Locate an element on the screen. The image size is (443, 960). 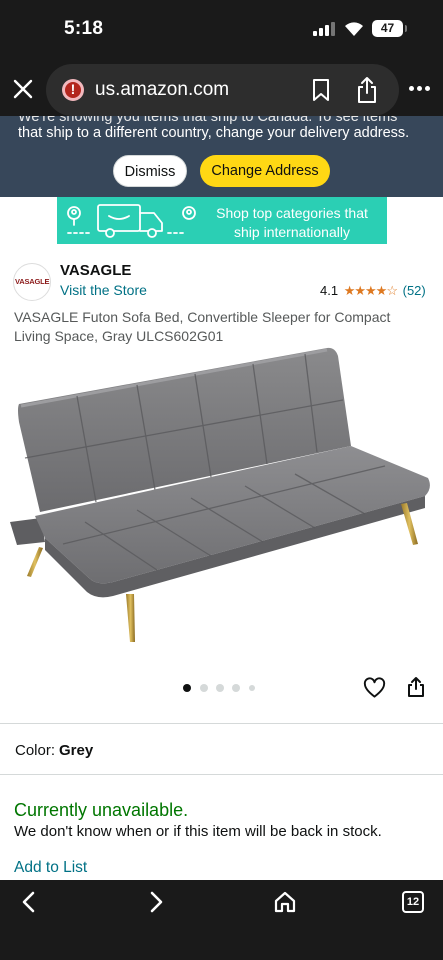
rating-summary: 4.1 ★★★★☆ (52) is located at coordinates (373, 291).